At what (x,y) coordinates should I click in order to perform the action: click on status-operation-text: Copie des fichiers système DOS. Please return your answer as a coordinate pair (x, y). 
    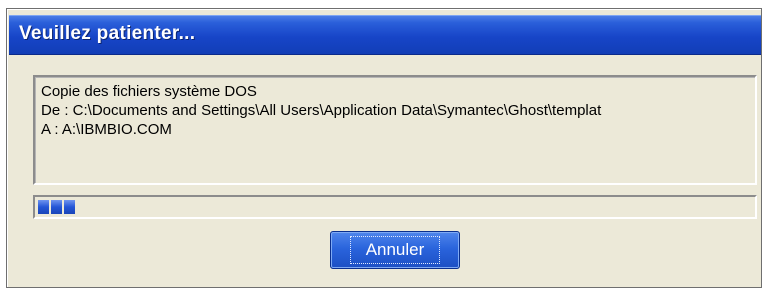
    Looking at the image, I should click on (149, 91).